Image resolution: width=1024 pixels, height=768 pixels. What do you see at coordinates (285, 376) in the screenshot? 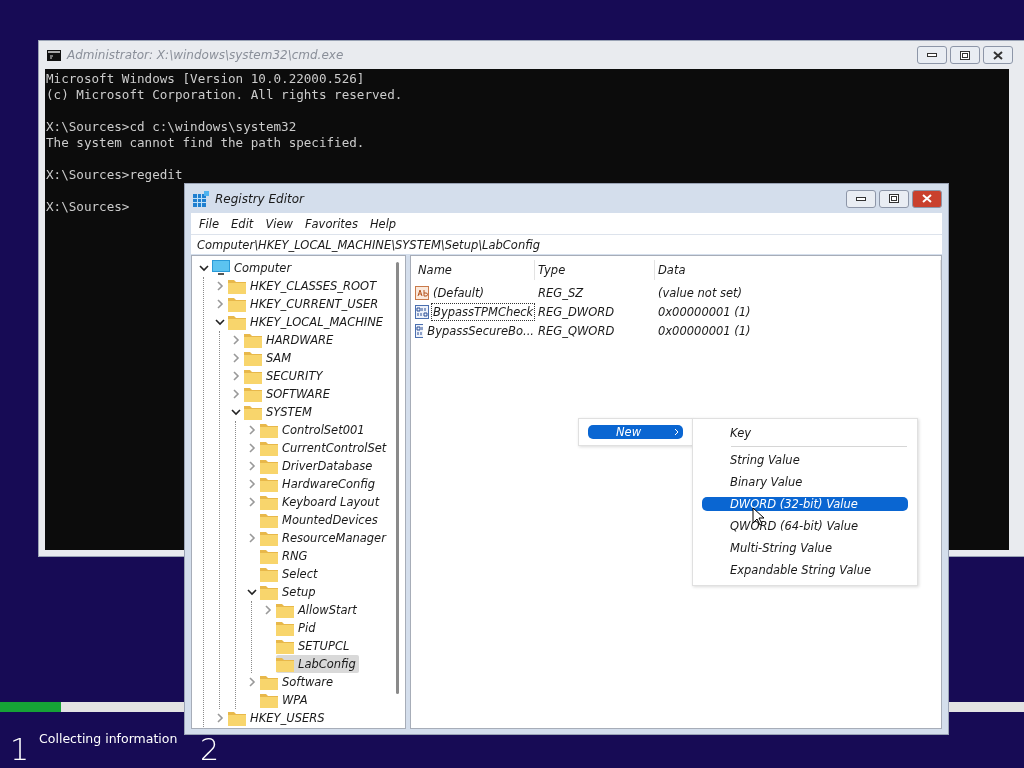
I see `tree-item: SECURITY` at bounding box center [285, 376].